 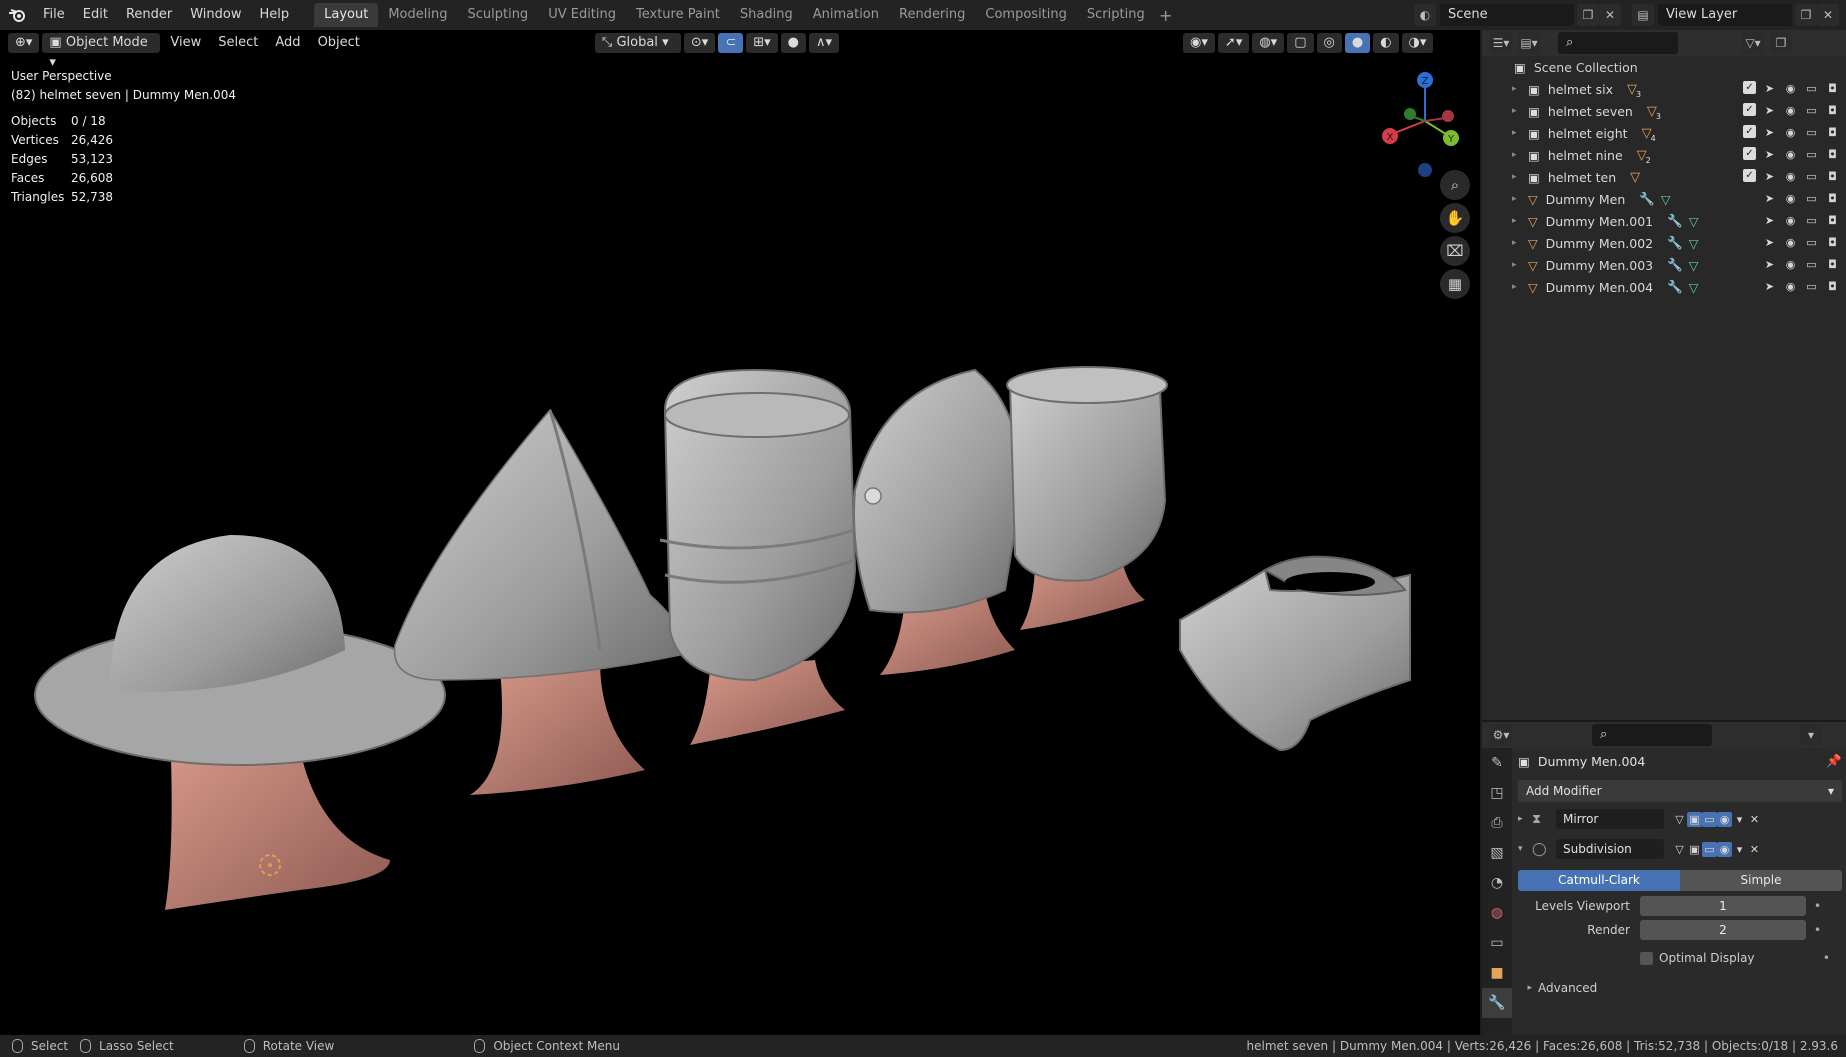 What do you see at coordinates (846, 15) in the screenshot?
I see `tab-animation: Animation` at bounding box center [846, 15].